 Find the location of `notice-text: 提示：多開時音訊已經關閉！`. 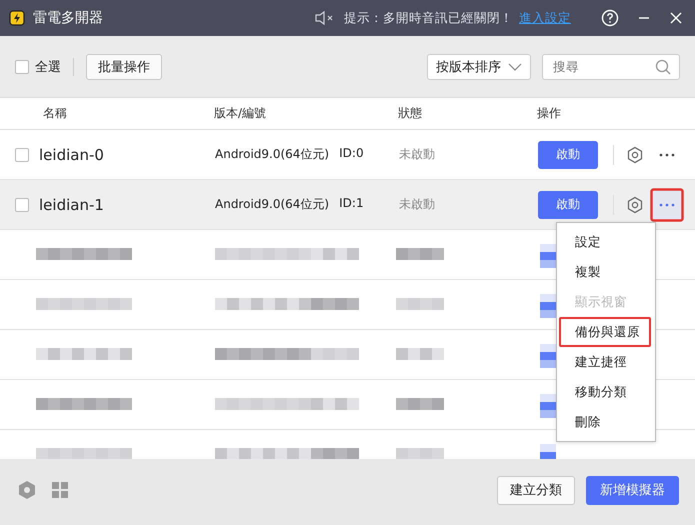

notice-text: 提示：多開時音訊已經關閉！ is located at coordinates (428, 18).